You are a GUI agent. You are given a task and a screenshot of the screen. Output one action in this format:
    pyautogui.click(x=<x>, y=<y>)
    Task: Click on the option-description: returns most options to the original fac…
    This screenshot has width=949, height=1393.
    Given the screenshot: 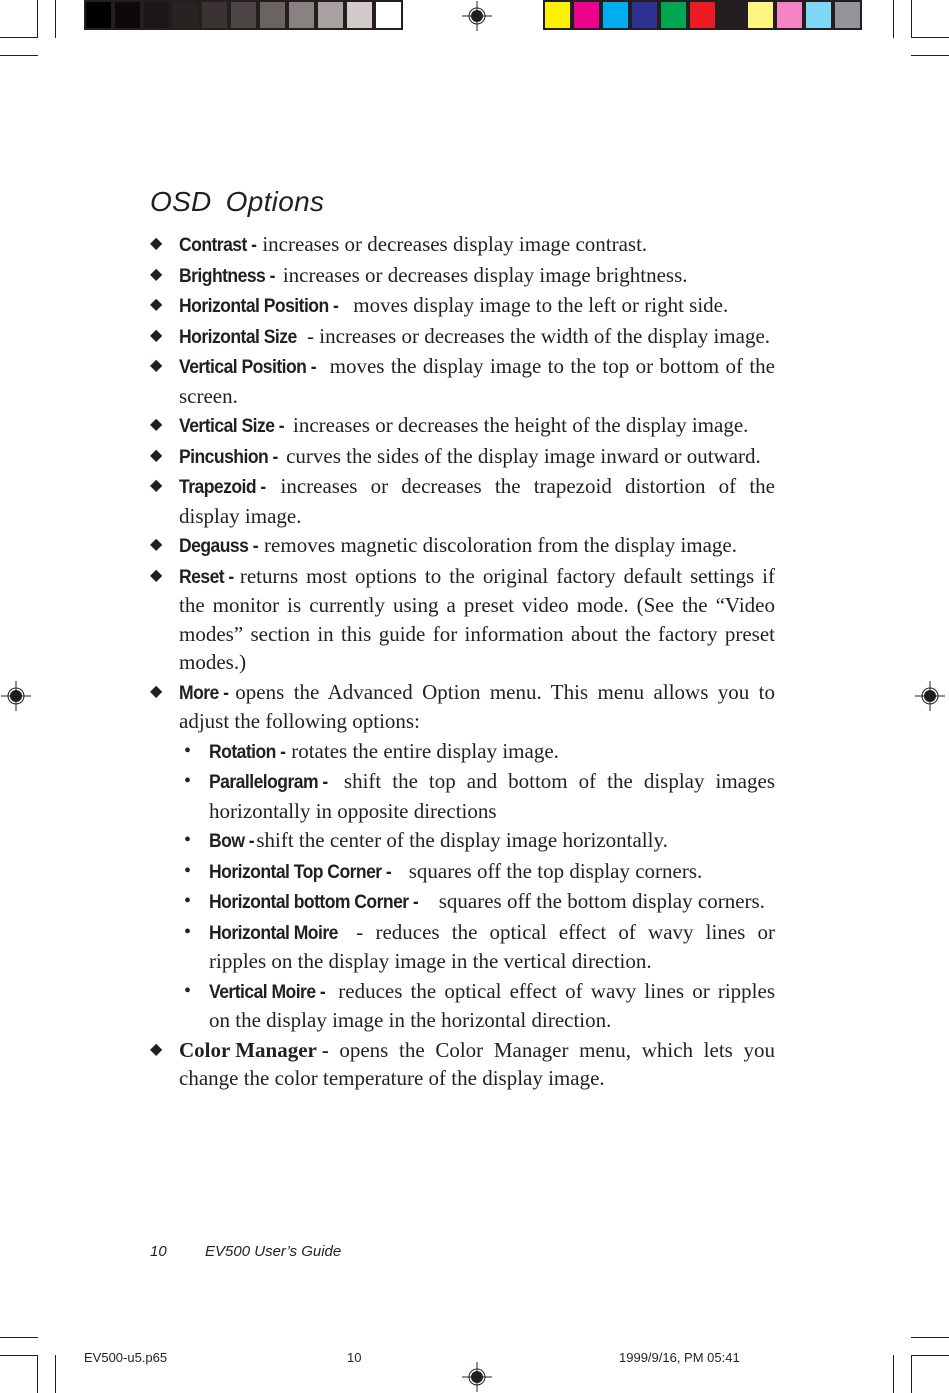 What is the action you would take?
    pyautogui.click(x=477, y=619)
    